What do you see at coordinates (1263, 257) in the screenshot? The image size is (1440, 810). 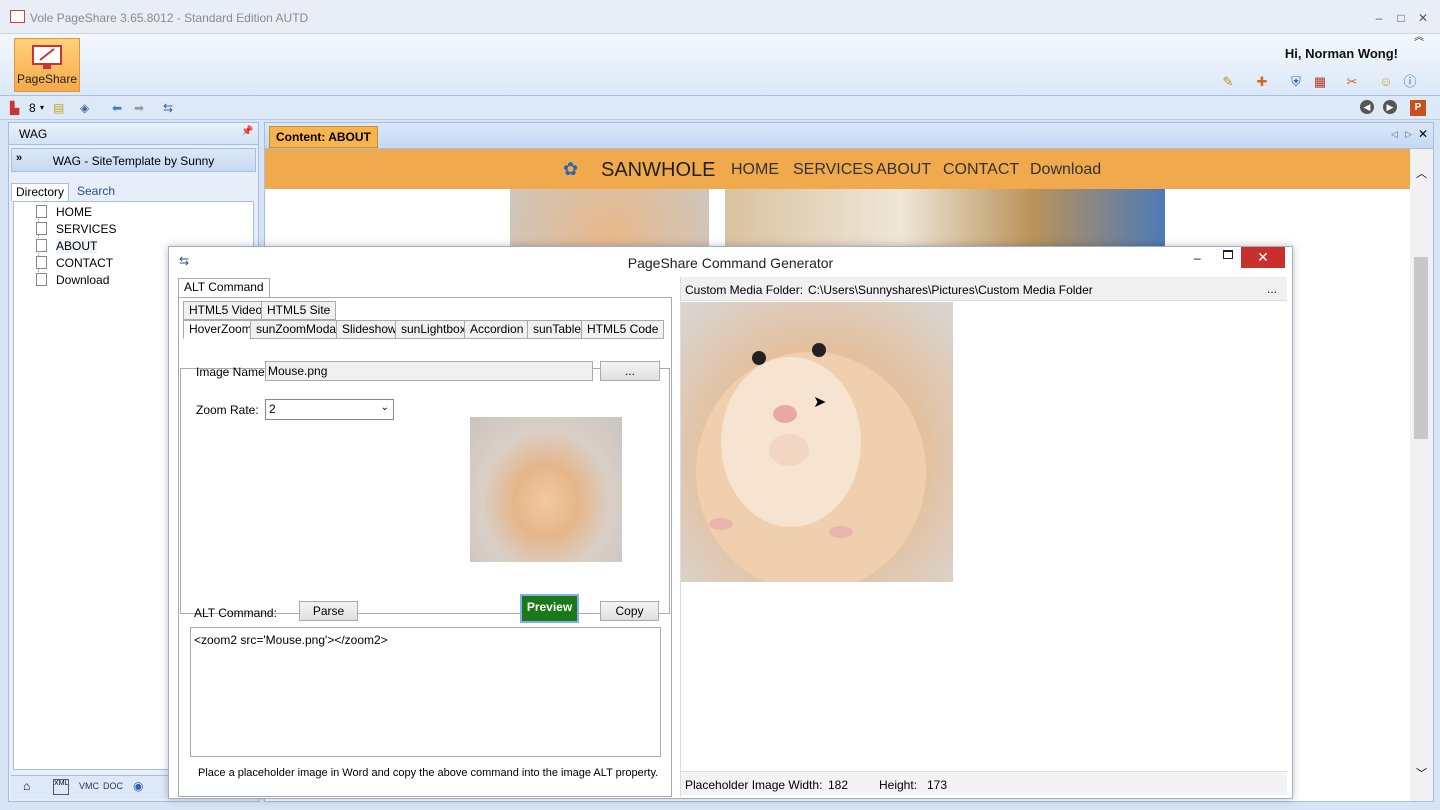 I see `dialog-close-button: ✕` at bounding box center [1263, 257].